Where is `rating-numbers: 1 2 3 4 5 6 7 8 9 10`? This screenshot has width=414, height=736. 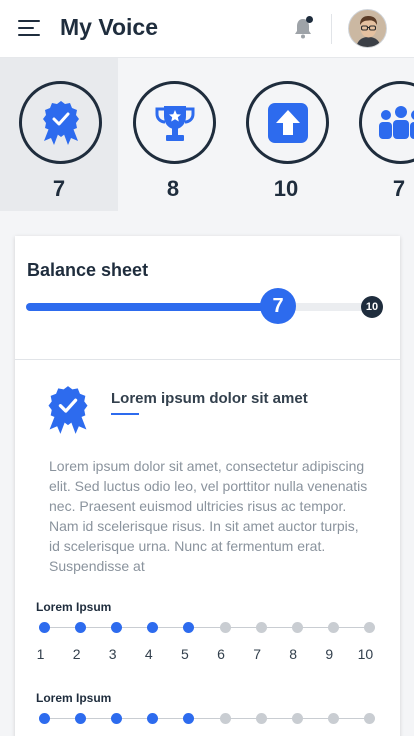 rating-numbers: 1 2 3 4 5 6 7 8 9 10 is located at coordinates (208, 654).